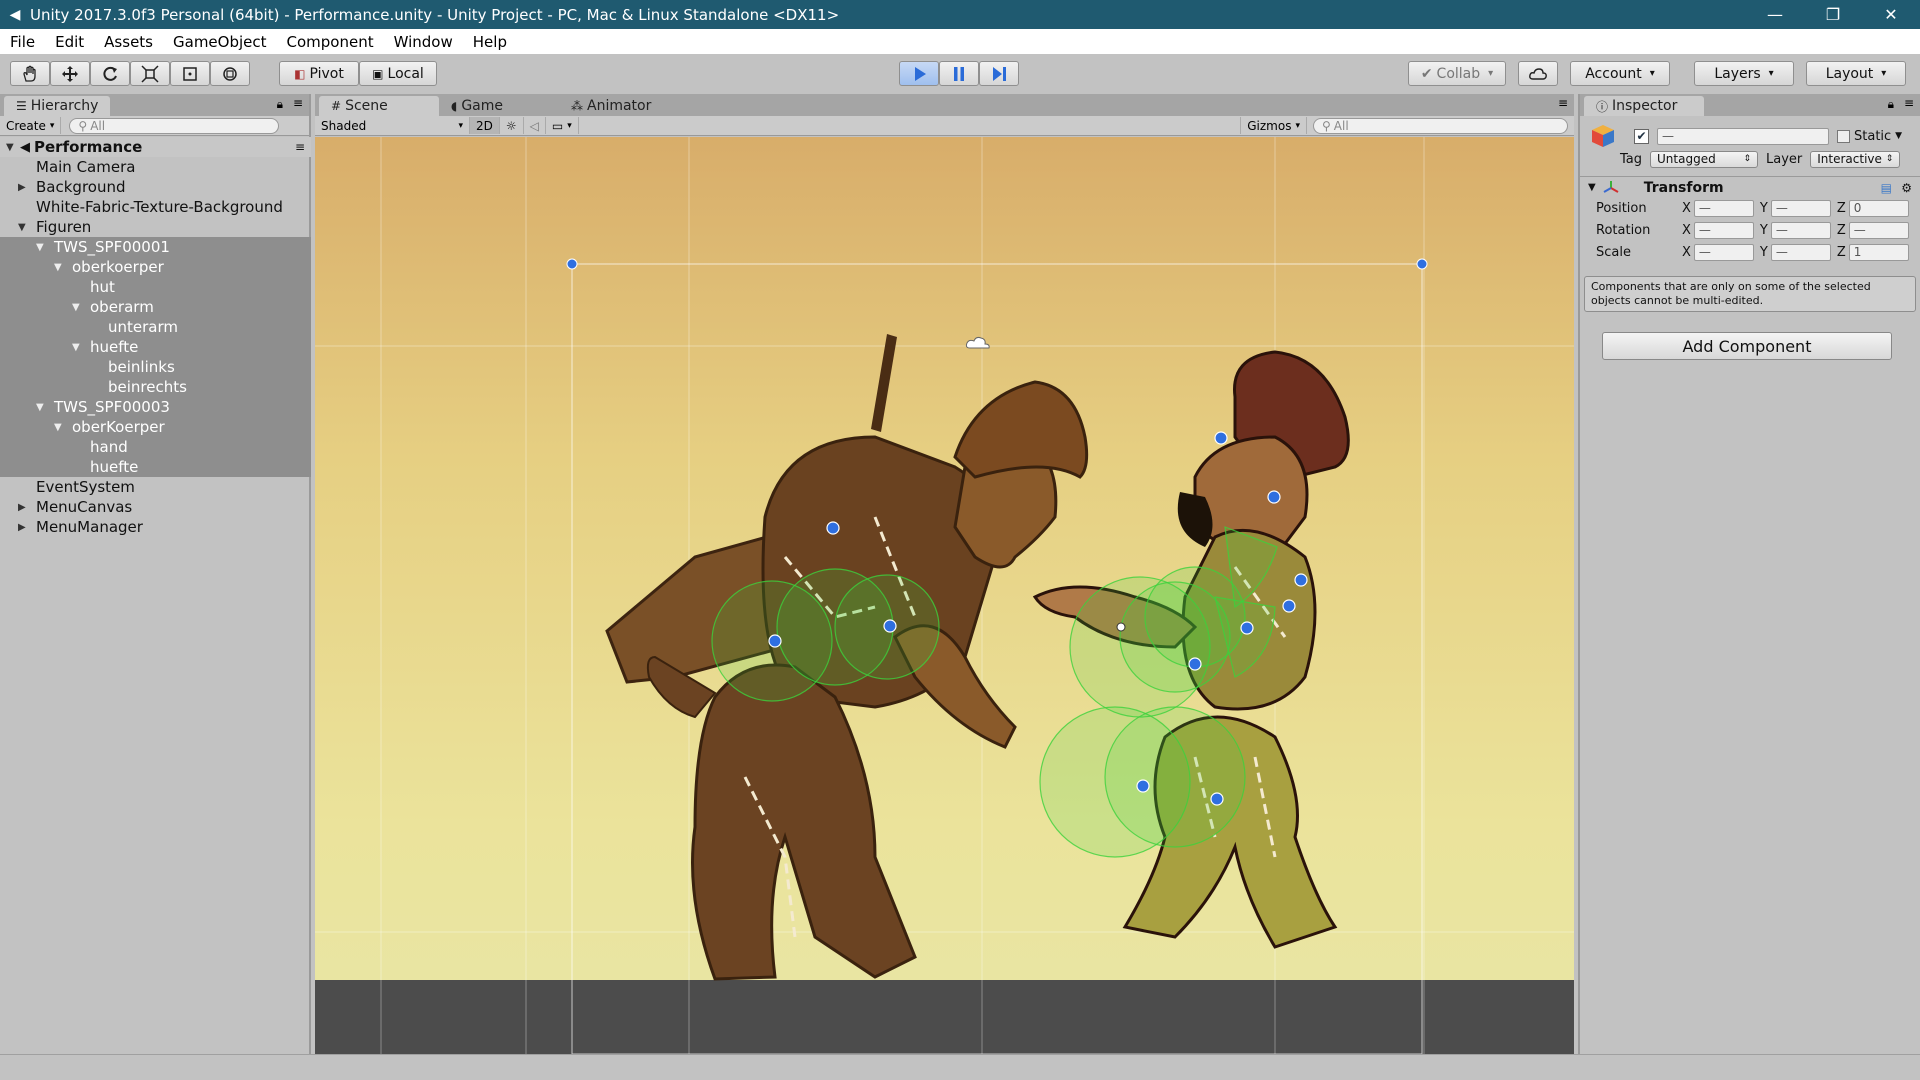 The image size is (1920, 1080). What do you see at coordinates (174, 125) in the screenshot?
I see `hierarchy-search-input: ⚲ All` at bounding box center [174, 125].